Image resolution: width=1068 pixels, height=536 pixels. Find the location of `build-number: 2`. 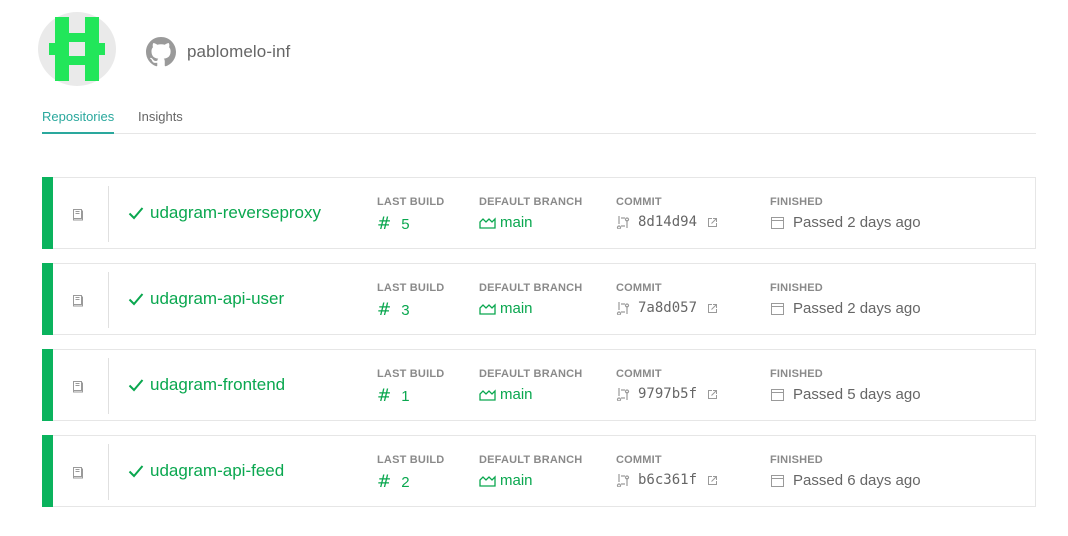

build-number: 2 is located at coordinates (405, 482).